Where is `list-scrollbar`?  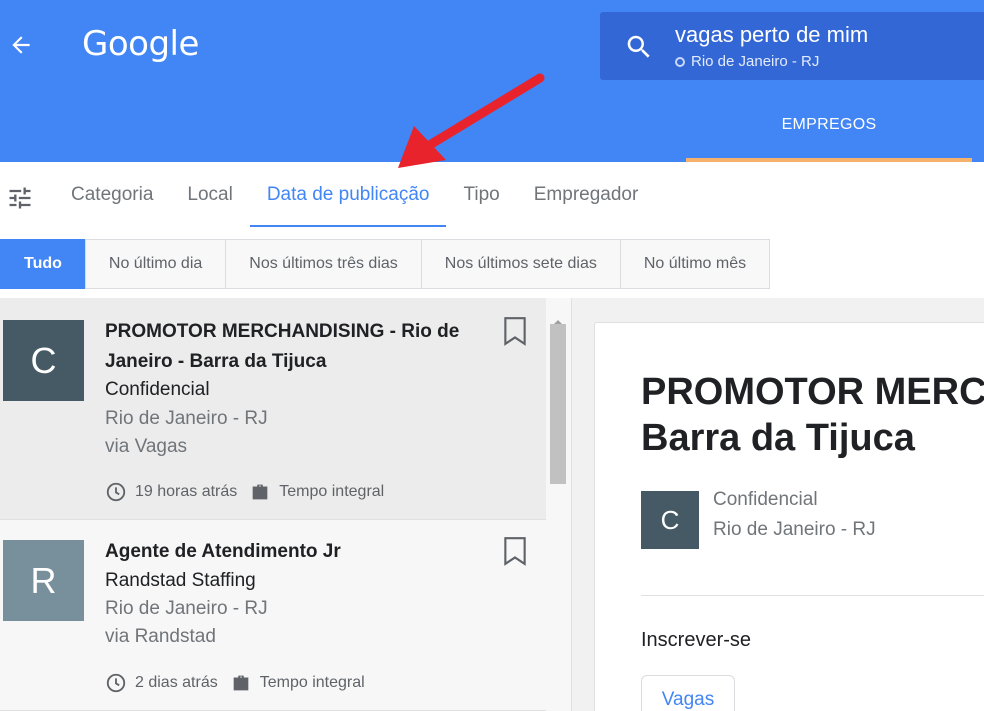 list-scrollbar is located at coordinates (558, 515).